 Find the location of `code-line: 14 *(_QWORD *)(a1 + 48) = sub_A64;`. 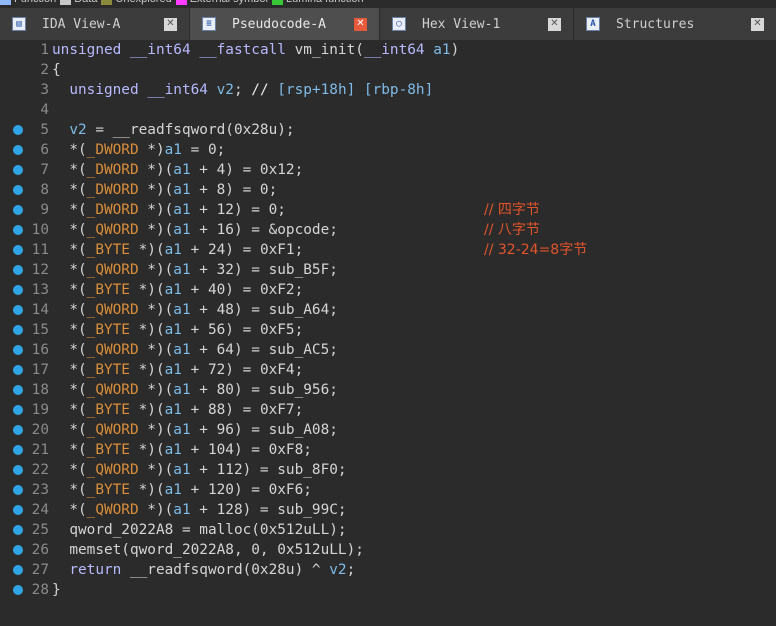

code-line: 14 *(_QWORD *)(a1 + 48) = sub_A64; is located at coordinates (388, 310).